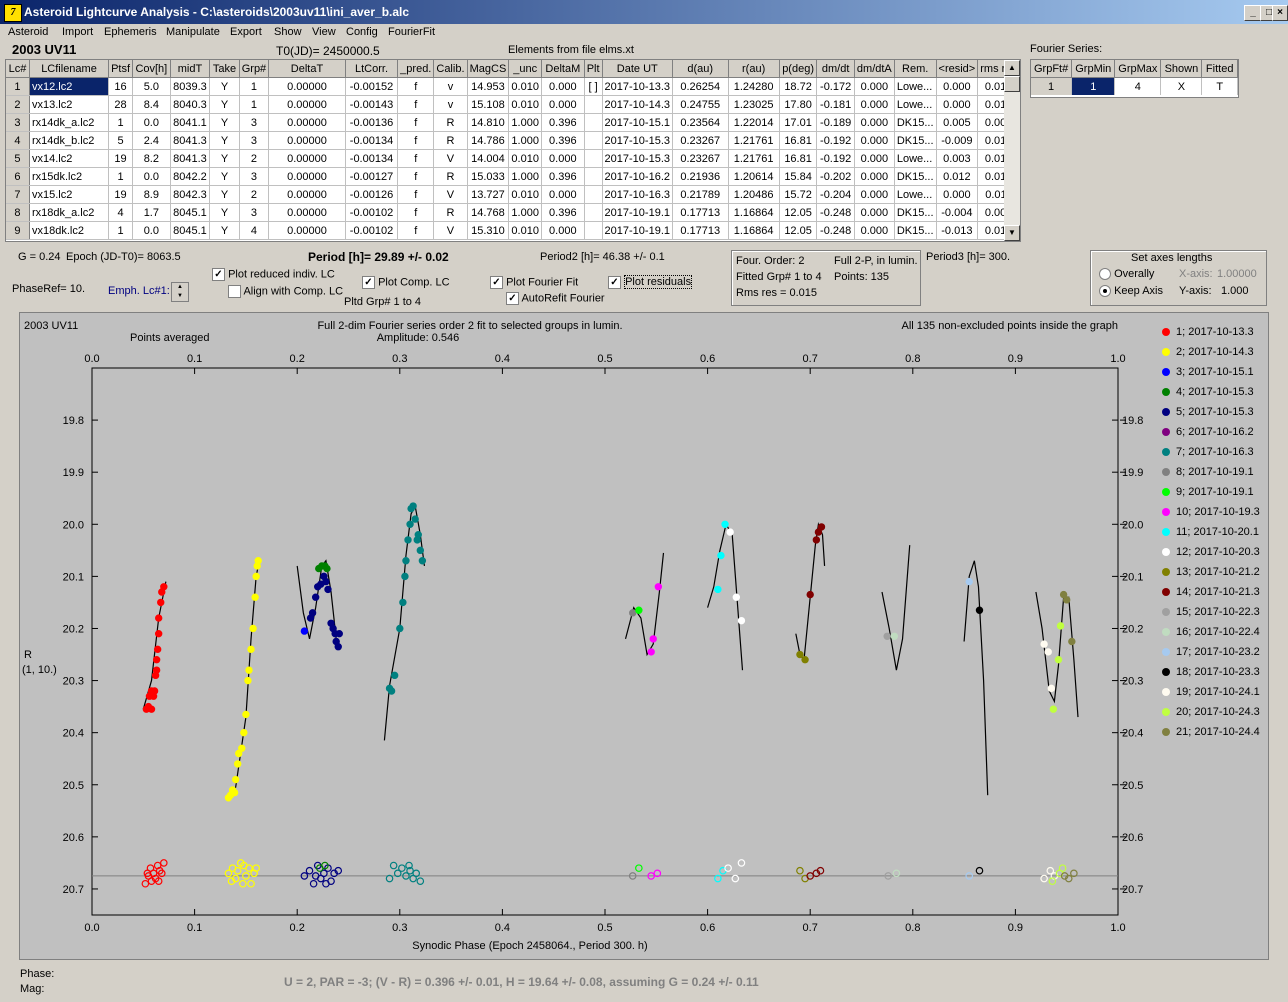 Image resolution: width=1288 pixels, height=1002 pixels. What do you see at coordinates (835, 194) in the screenshot?
I see `table-cell: -0.204` at bounding box center [835, 194].